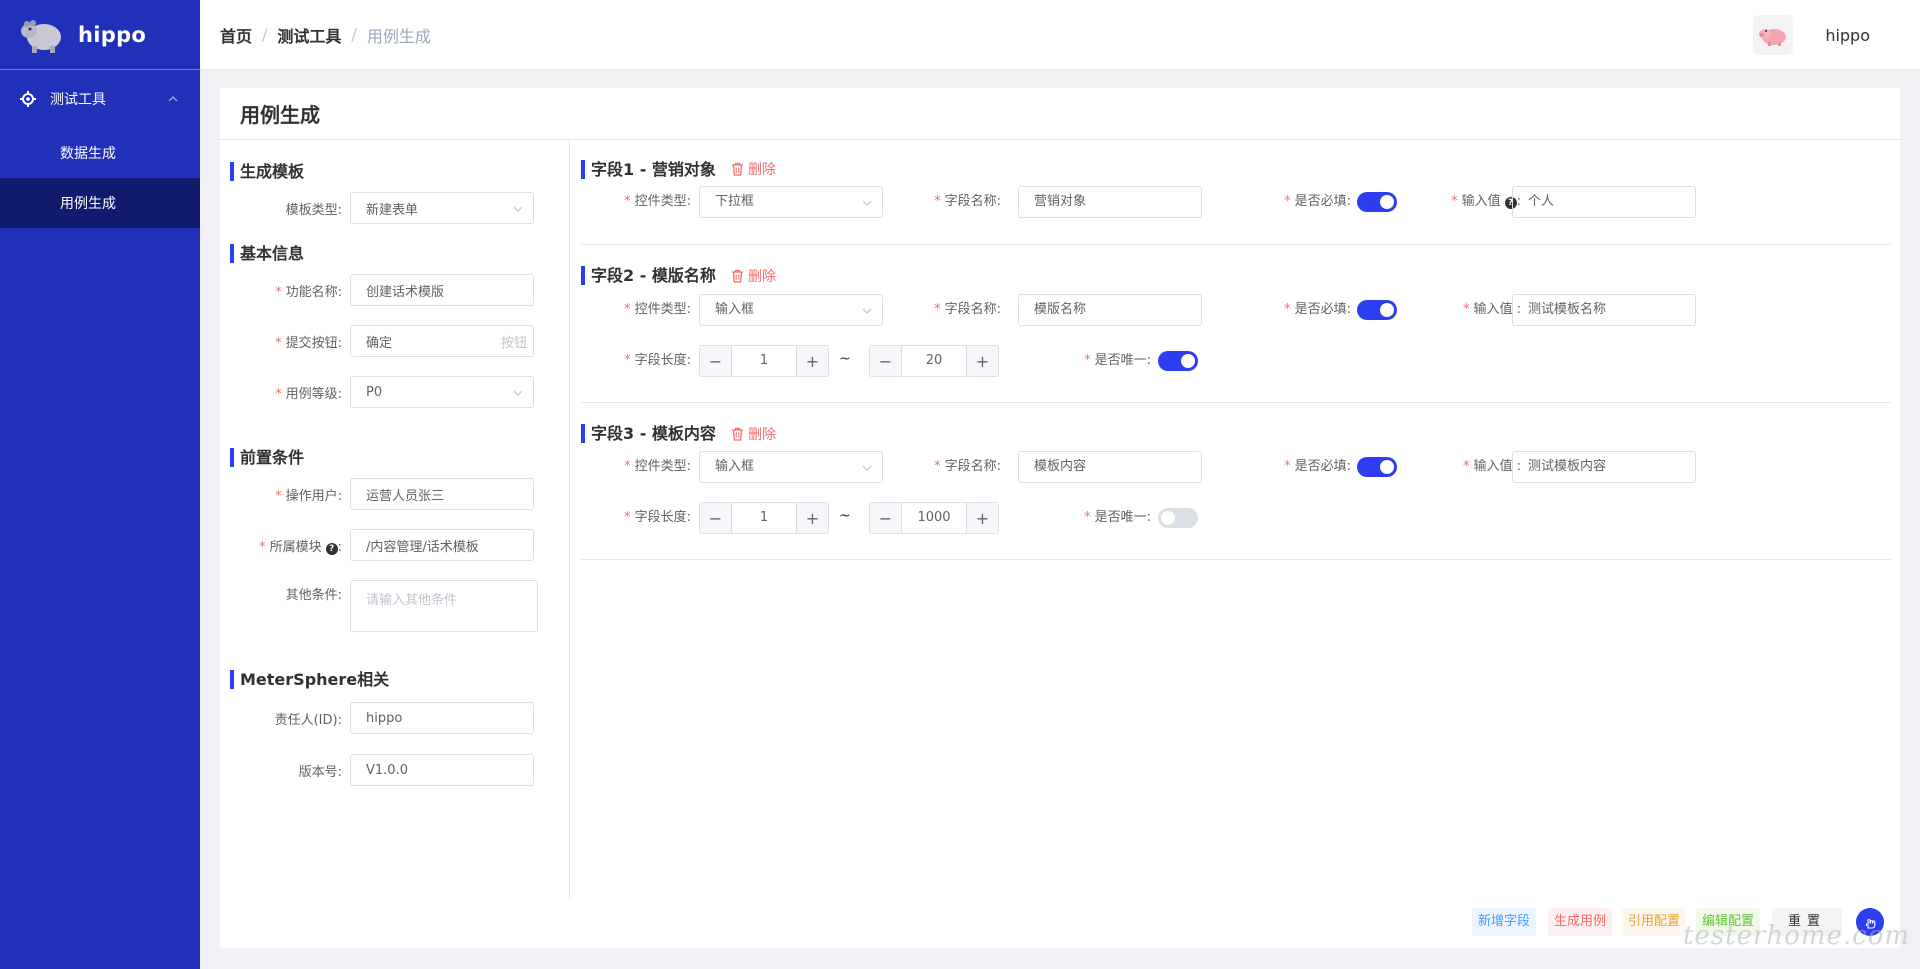 This screenshot has height=969, width=1920. Describe the element at coordinates (1847, 35) in the screenshot. I see `username: hippo` at that location.